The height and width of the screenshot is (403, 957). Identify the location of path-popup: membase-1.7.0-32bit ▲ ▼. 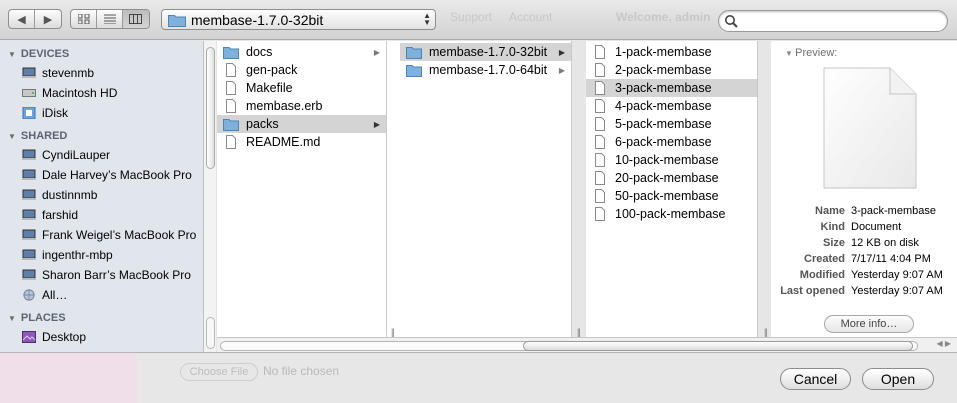
(298, 19).